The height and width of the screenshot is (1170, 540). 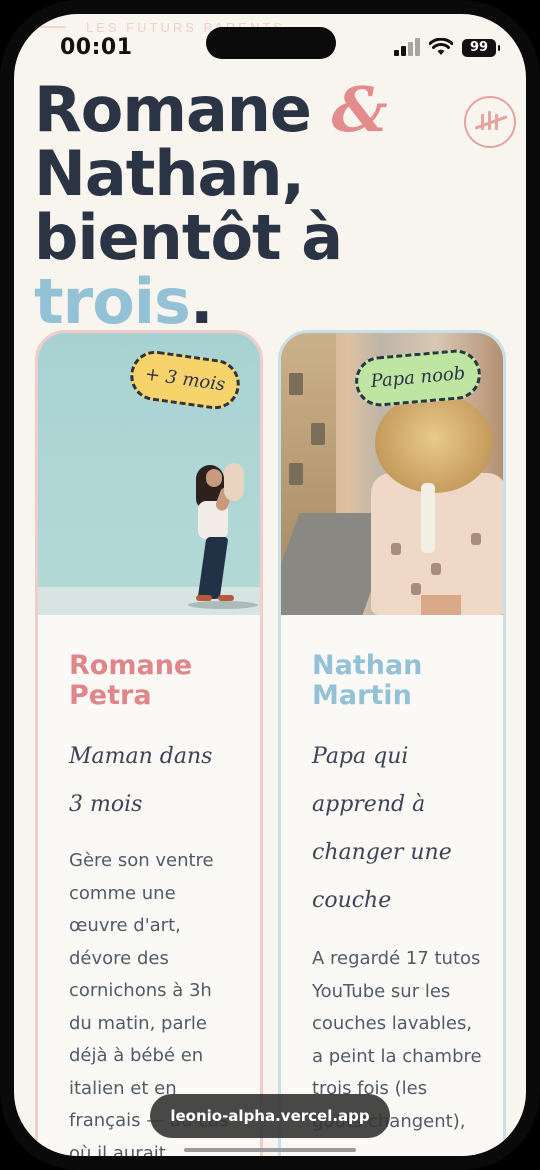 What do you see at coordinates (141, 756) in the screenshot?
I see `profile-role-line: Maman dans` at bounding box center [141, 756].